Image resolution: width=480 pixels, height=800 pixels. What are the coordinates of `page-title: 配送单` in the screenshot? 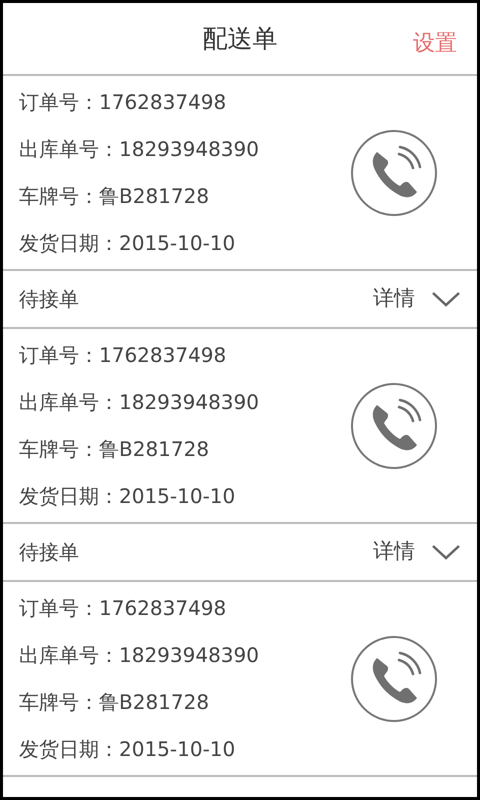 It's located at (240, 38).